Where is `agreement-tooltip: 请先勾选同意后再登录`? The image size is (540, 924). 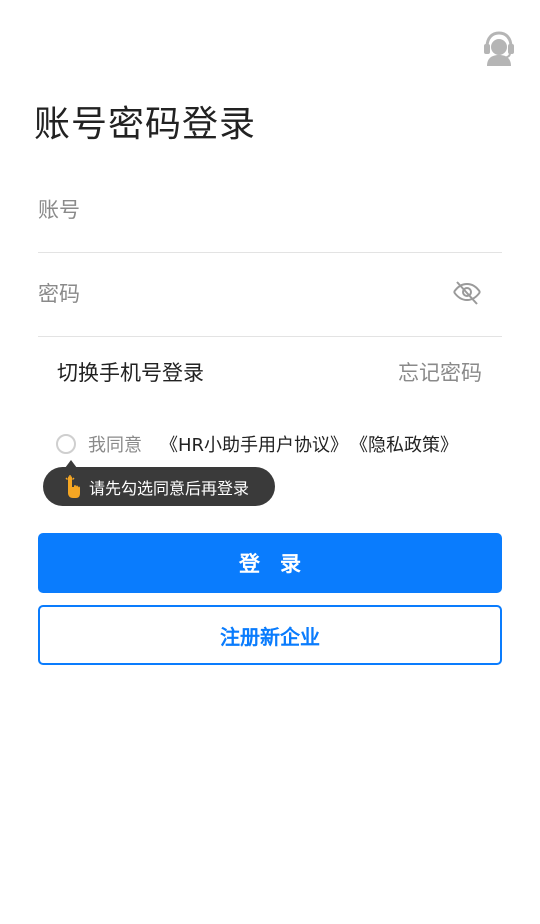
agreement-tooltip: 请先勾选同意后再登录 is located at coordinates (159, 483).